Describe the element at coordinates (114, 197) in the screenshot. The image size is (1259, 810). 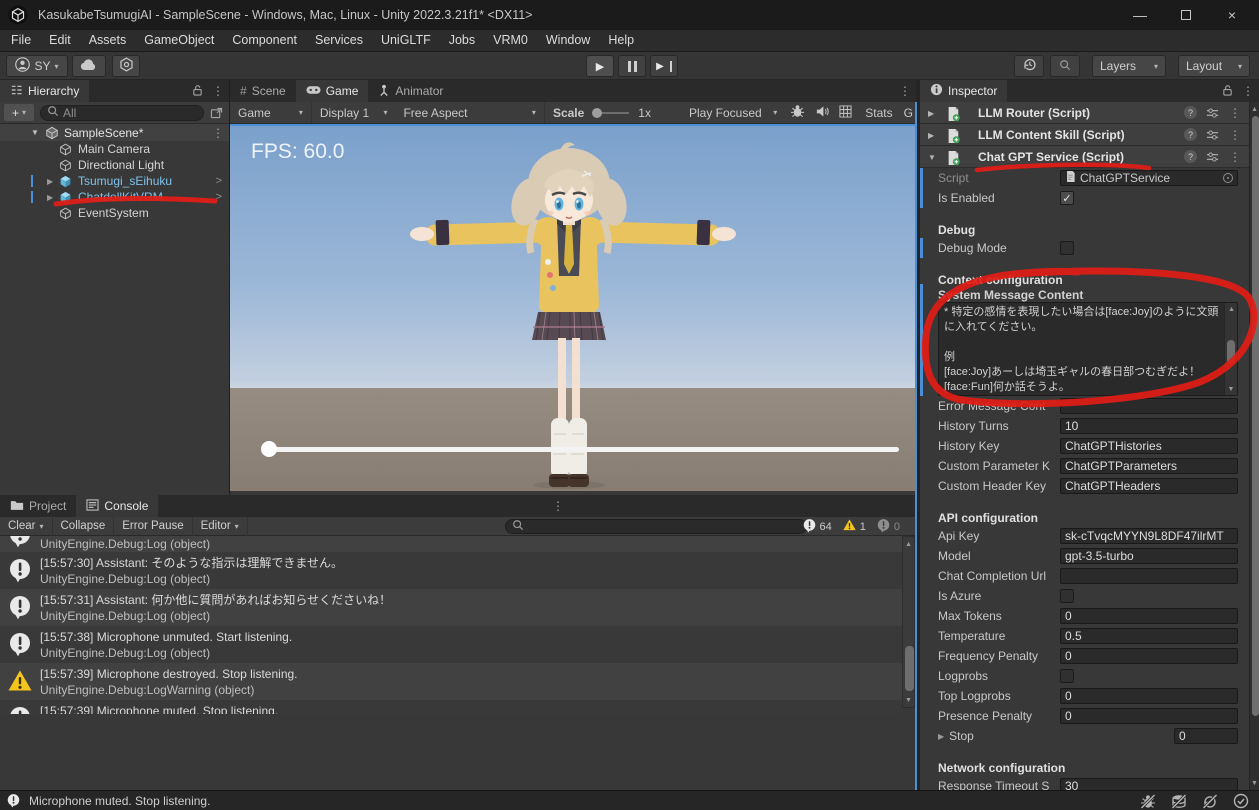
I see `hierarchy-item-chatdollkitvrm: ▶ ChatdollKitVRM >` at that location.